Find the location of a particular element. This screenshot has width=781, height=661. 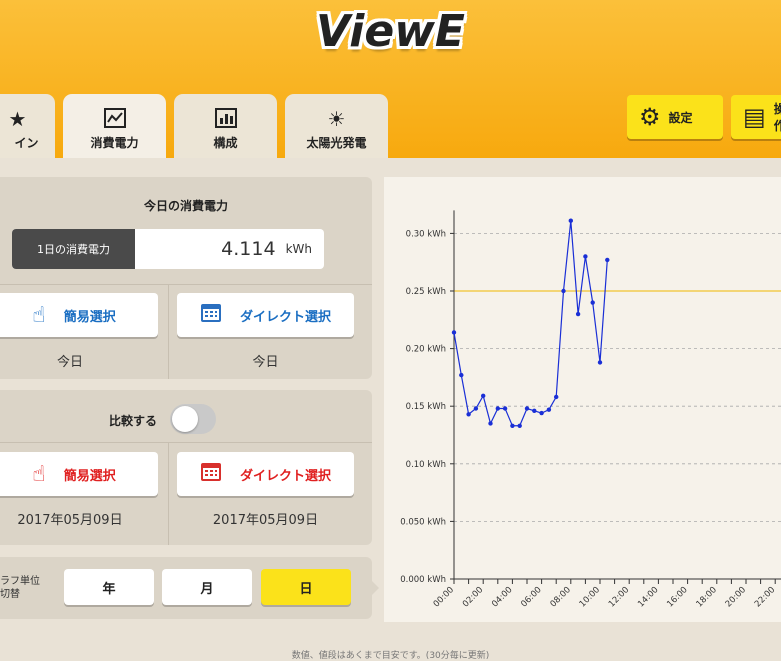

simple-select-label: 簡易選択 is located at coordinates (89, 317).